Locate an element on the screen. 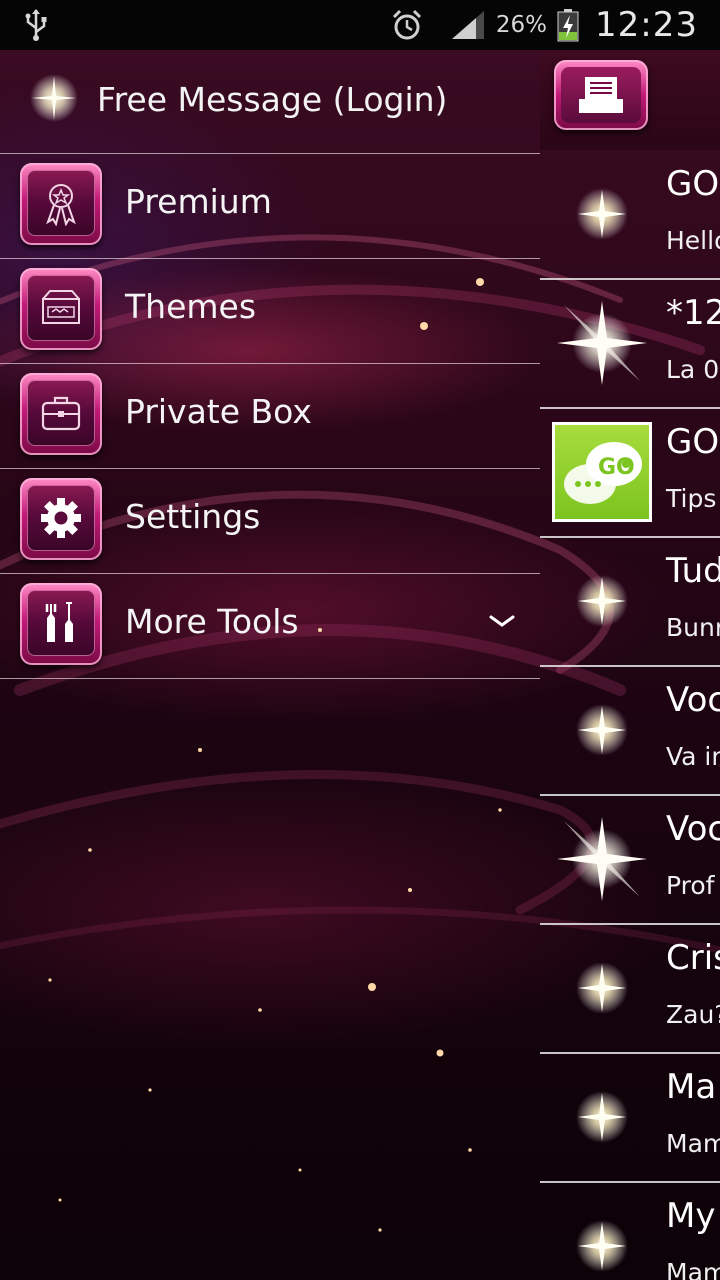  tools-icon is located at coordinates (59, 622).